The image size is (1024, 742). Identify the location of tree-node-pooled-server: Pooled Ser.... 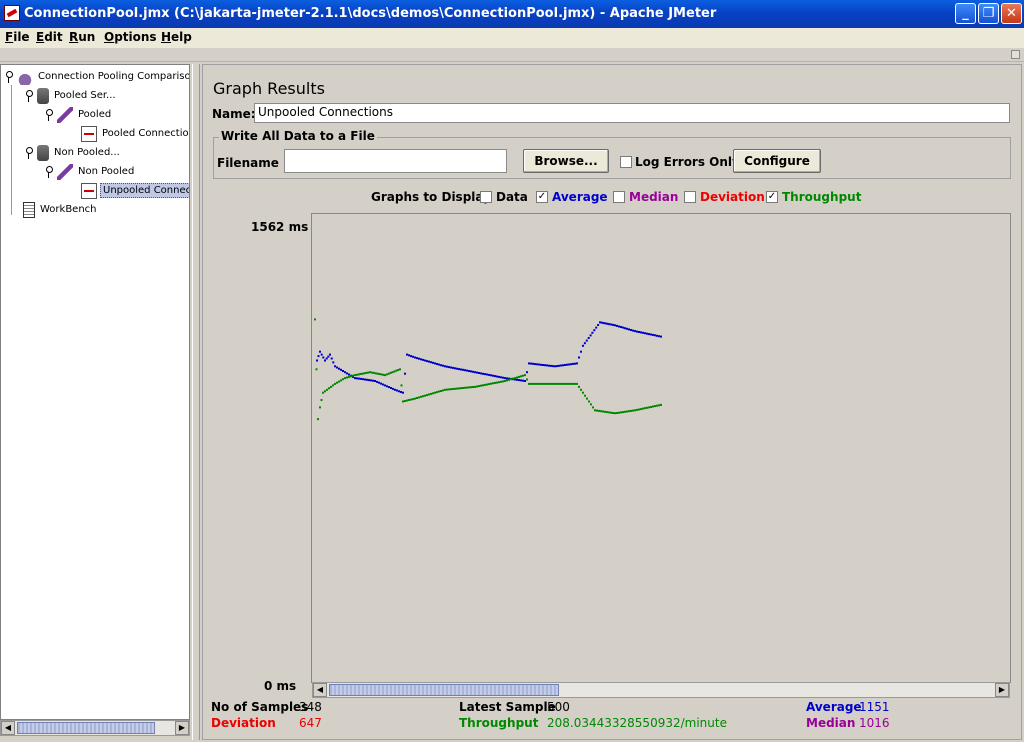
(71, 95).